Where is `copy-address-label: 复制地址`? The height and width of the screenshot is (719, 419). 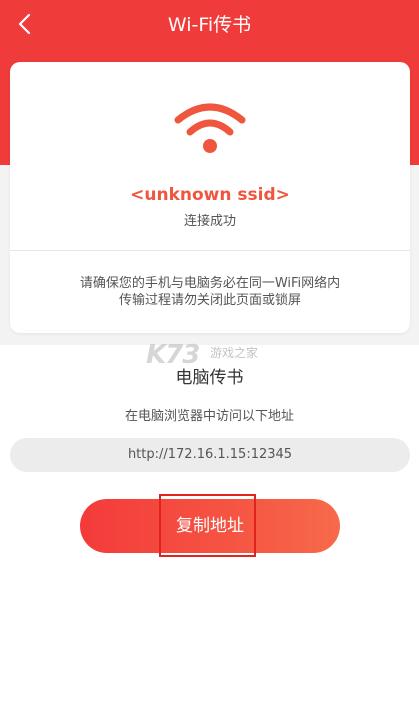 copy-address-label: 复制地址 is located at coordinates (210, 526).